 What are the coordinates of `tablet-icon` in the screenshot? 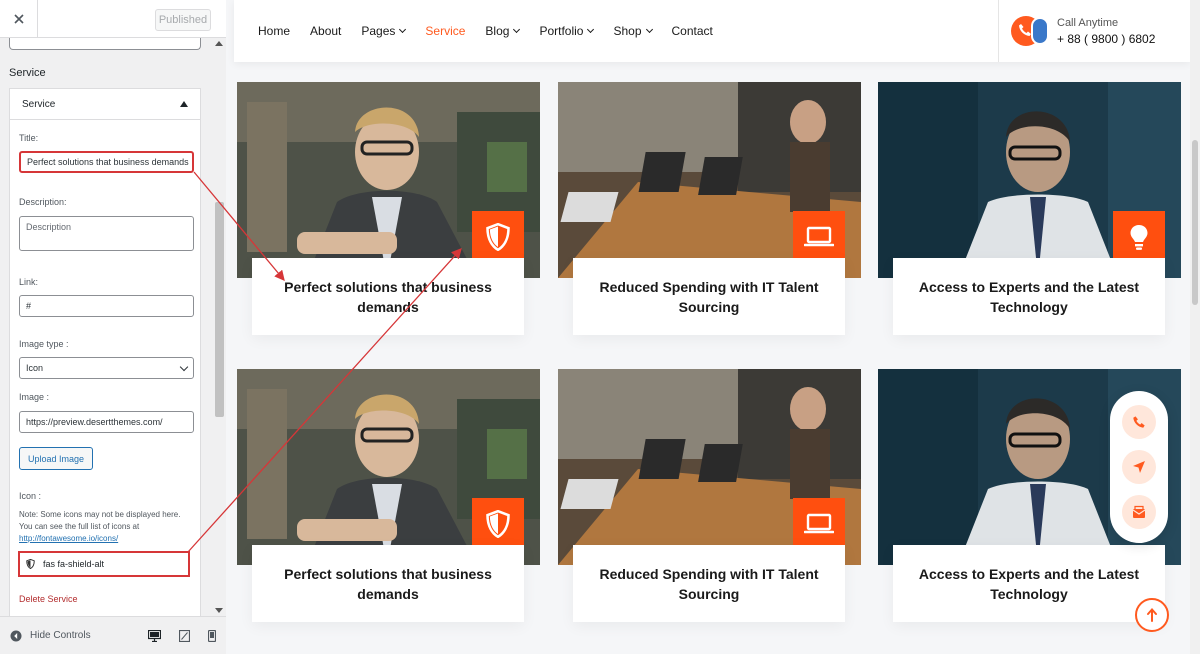 It's located at (184, 635).